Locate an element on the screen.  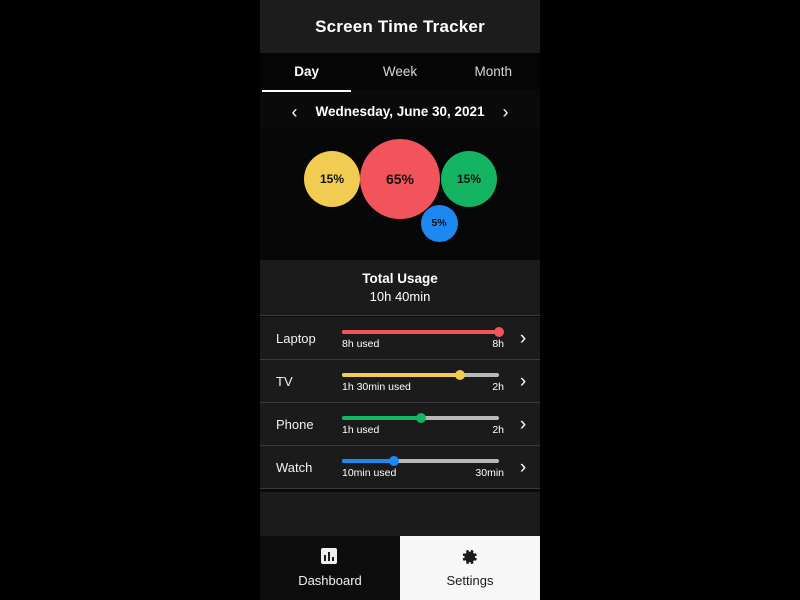
usage-used-label: 8h used is located at coordinates (361, 344).